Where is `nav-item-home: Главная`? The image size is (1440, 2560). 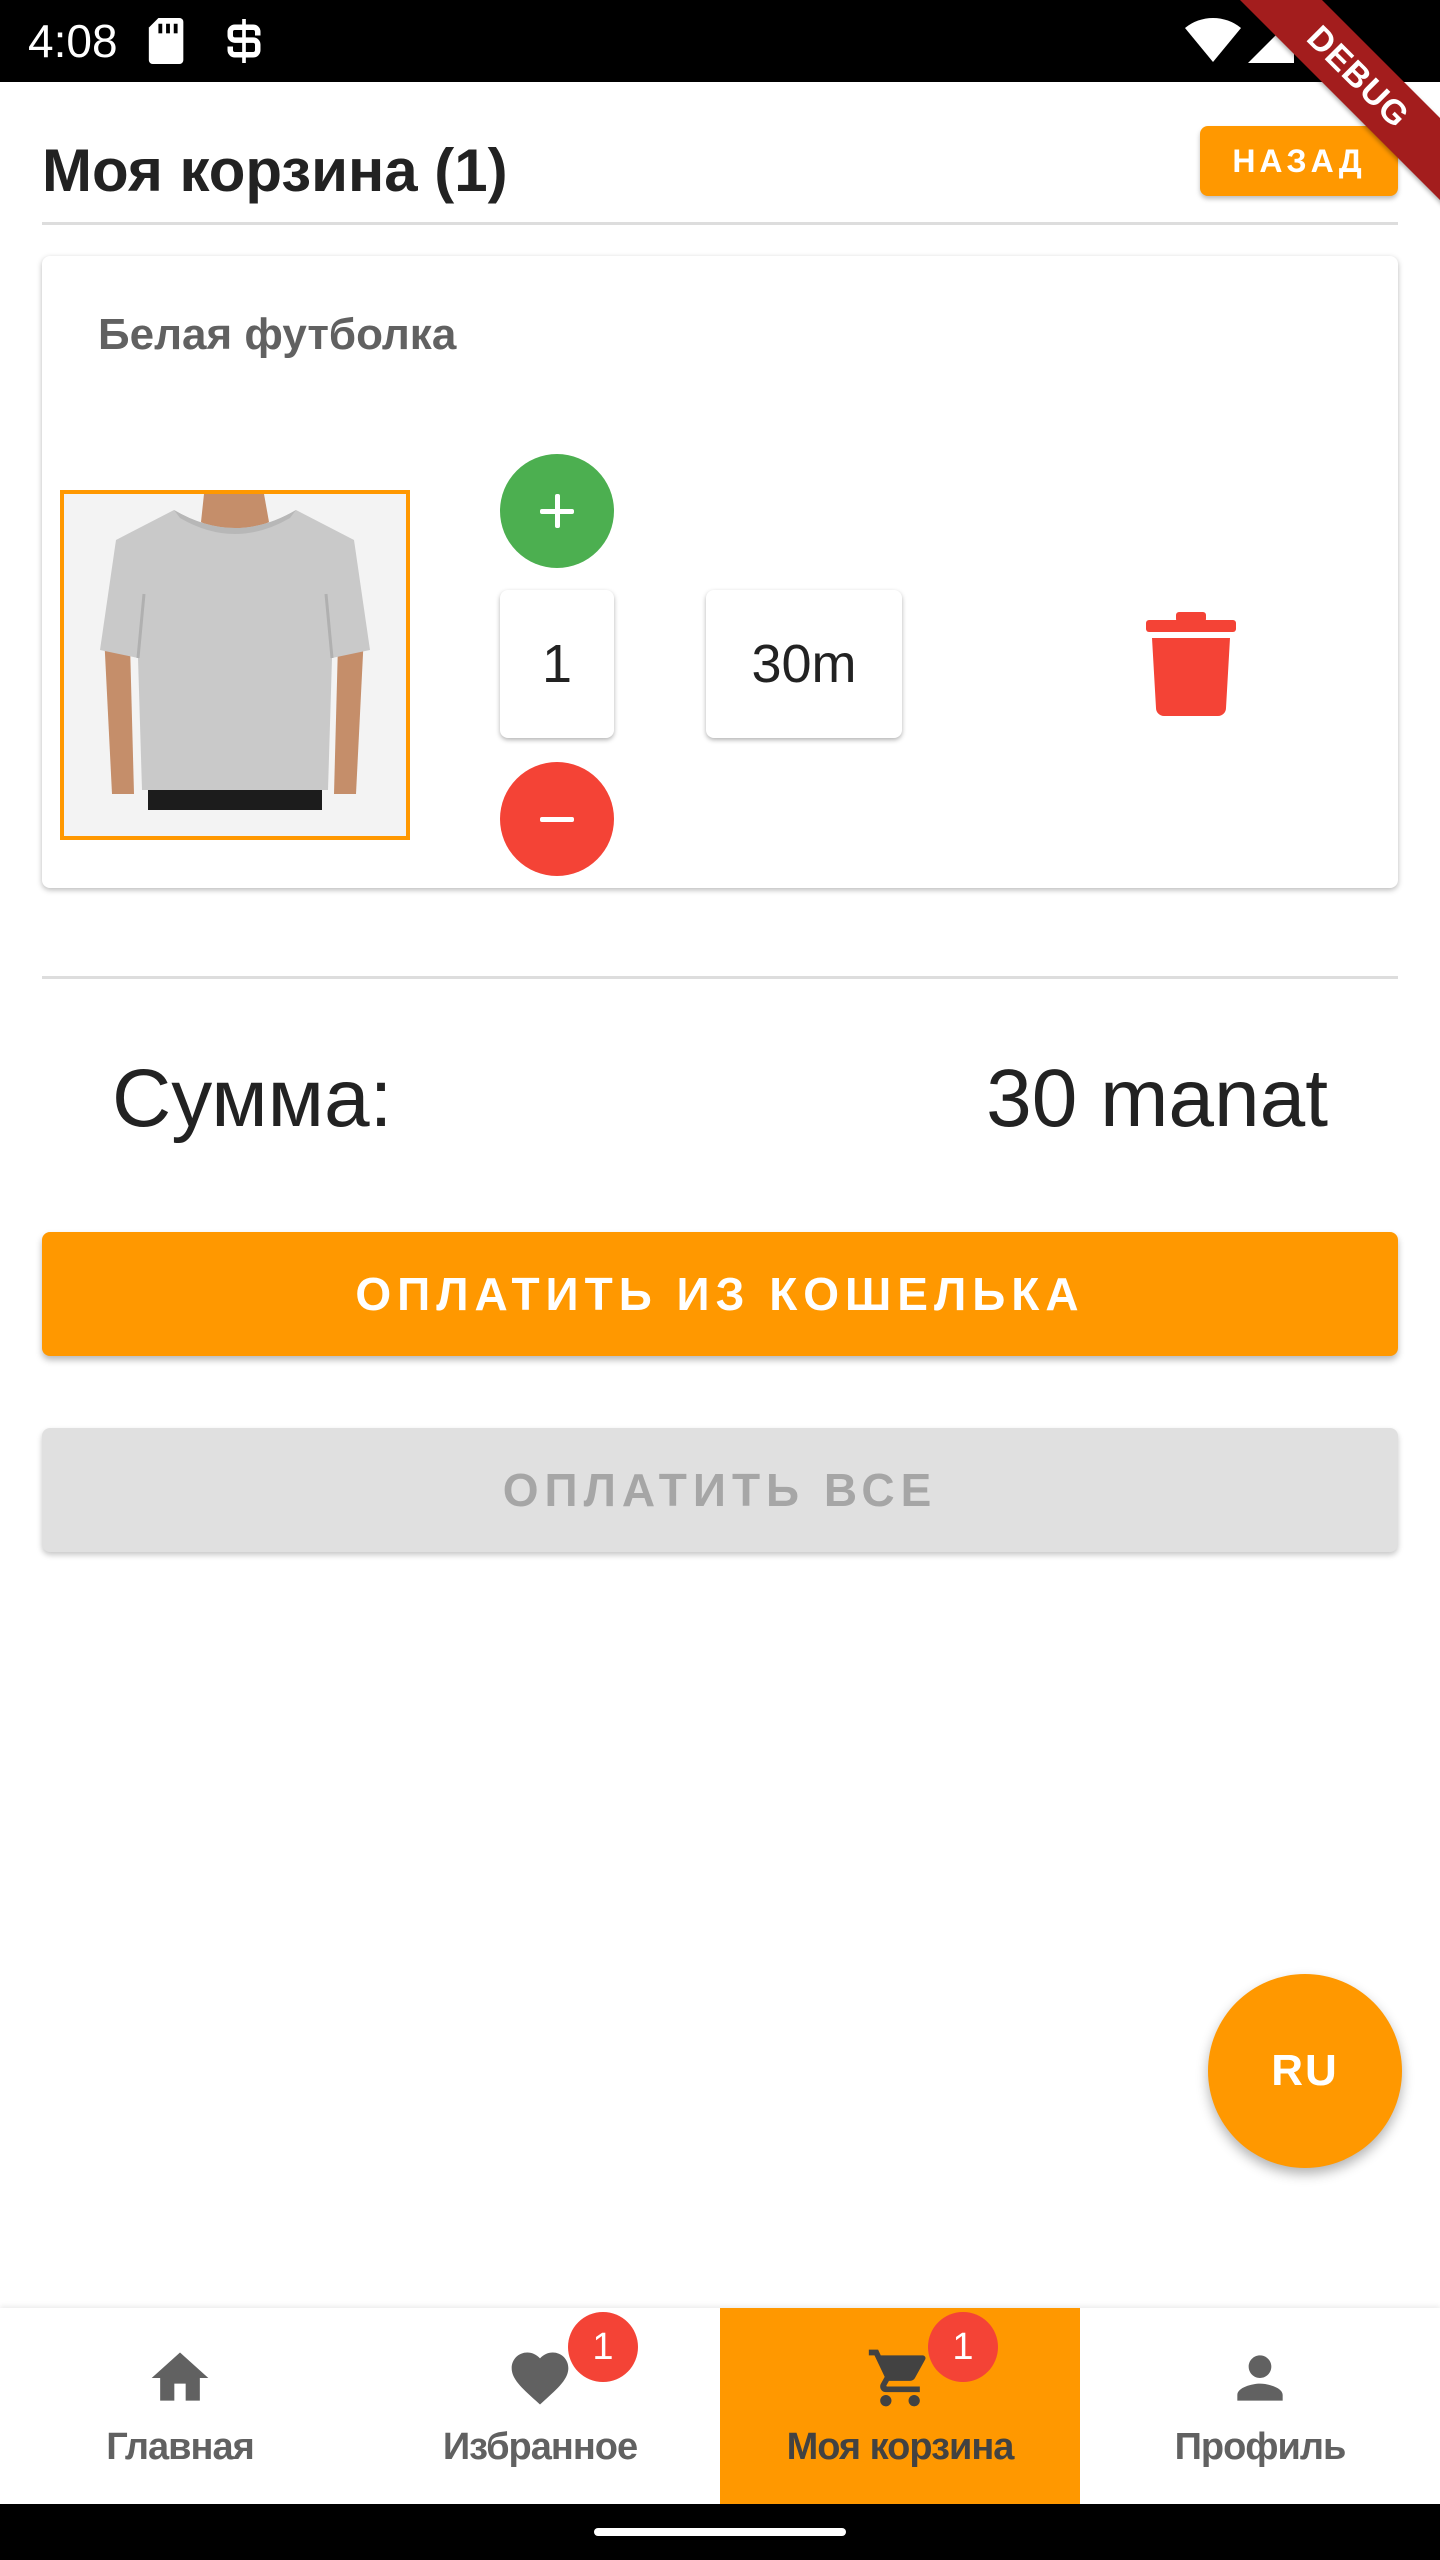 nav-item-home: Главная is located at coordinates (180, 2406).